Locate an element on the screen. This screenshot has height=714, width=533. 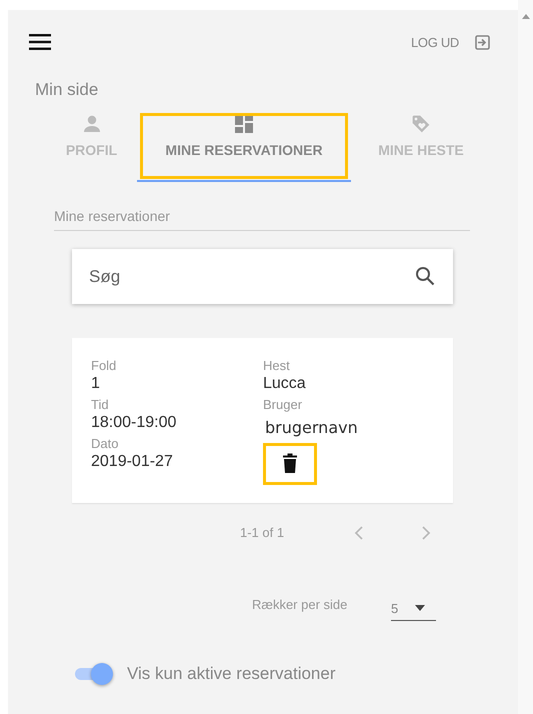
next-page-icon is located at coordinates (426, 533).